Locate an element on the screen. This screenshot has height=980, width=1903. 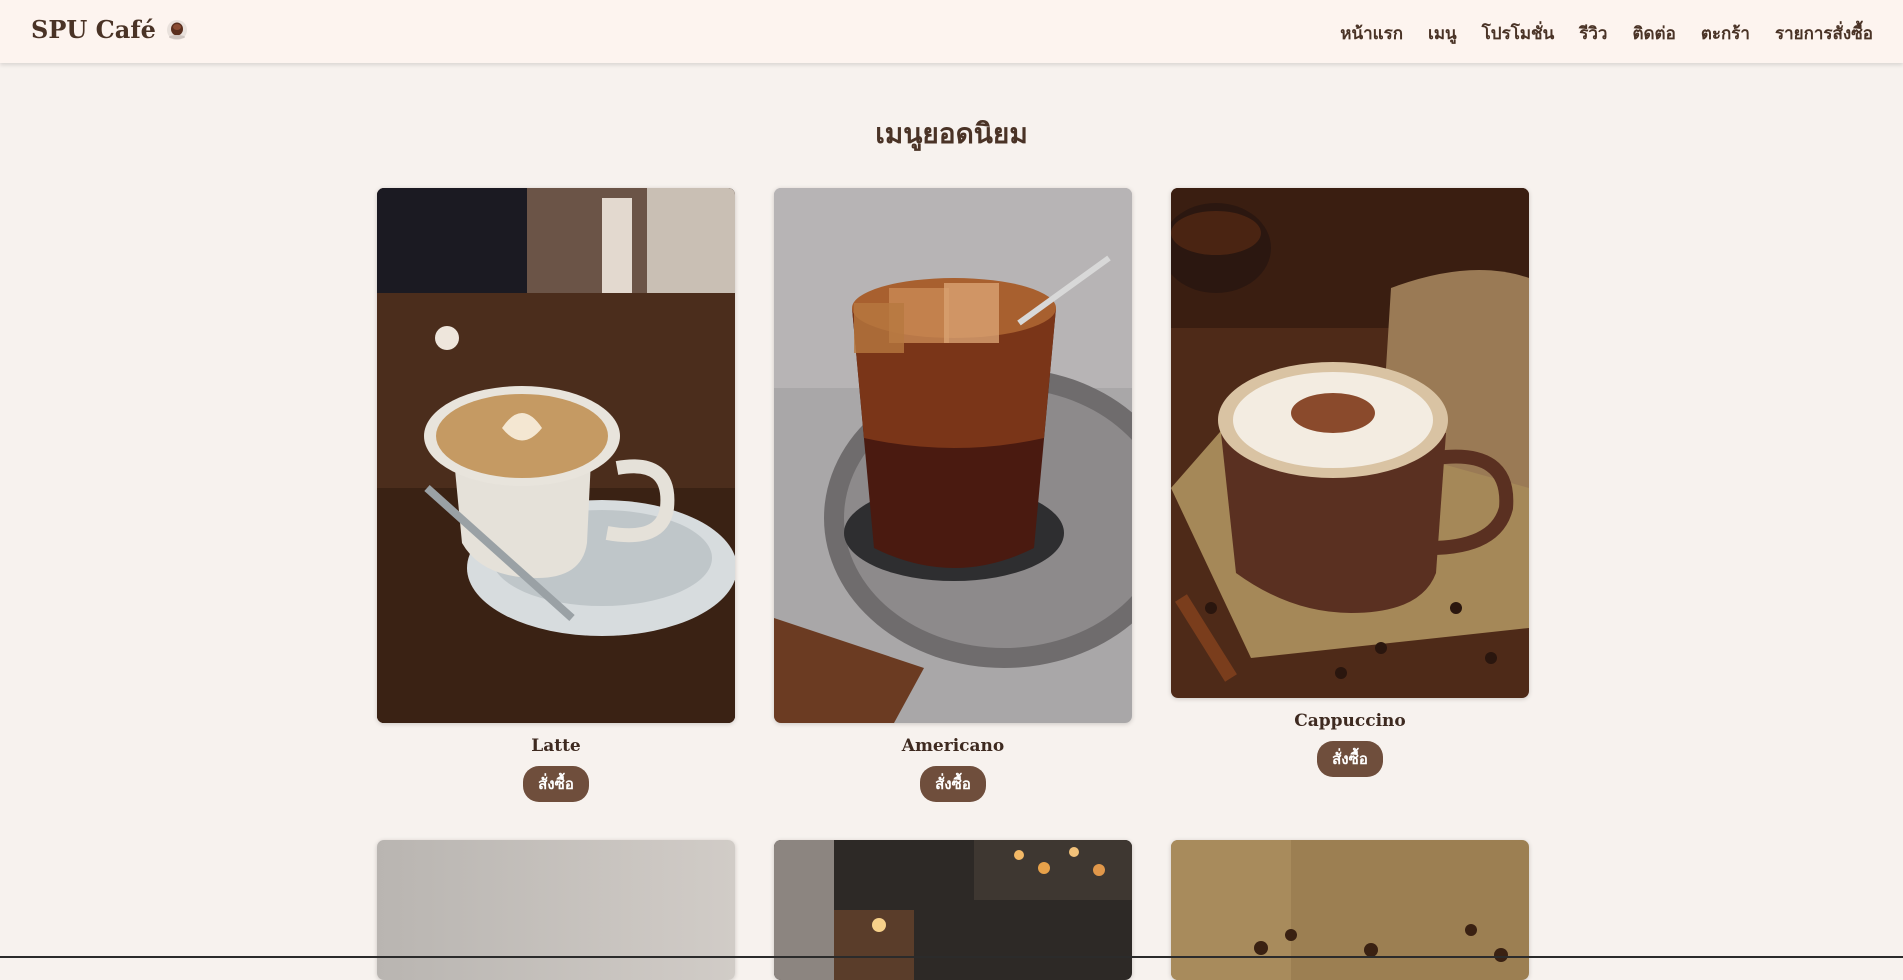
product-name: Latte is located at coordinates (556, 746).